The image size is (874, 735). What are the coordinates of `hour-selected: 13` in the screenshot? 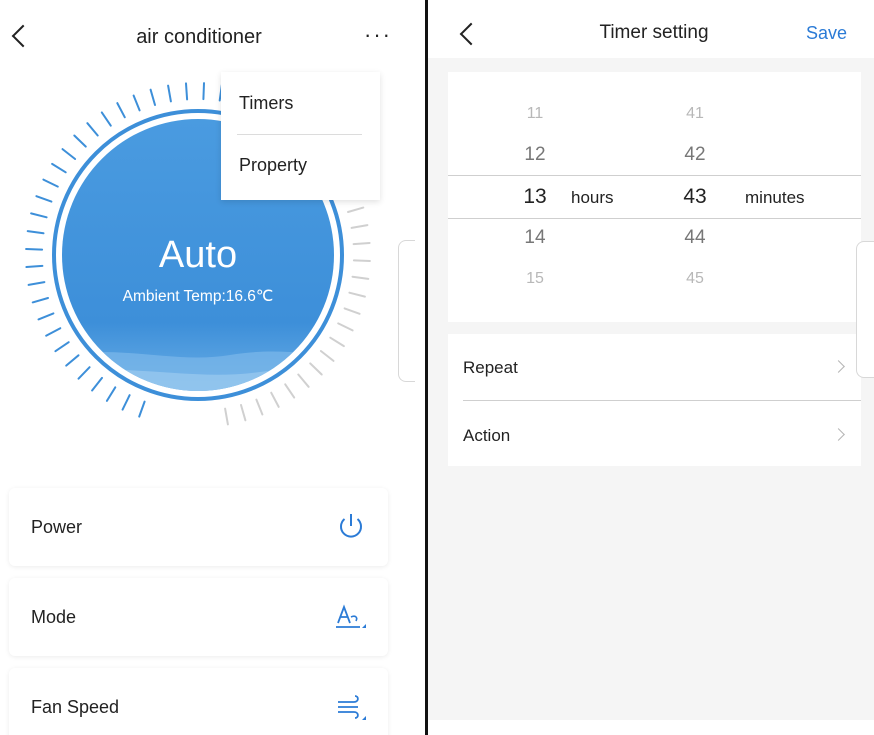 It's located at (535, 197).